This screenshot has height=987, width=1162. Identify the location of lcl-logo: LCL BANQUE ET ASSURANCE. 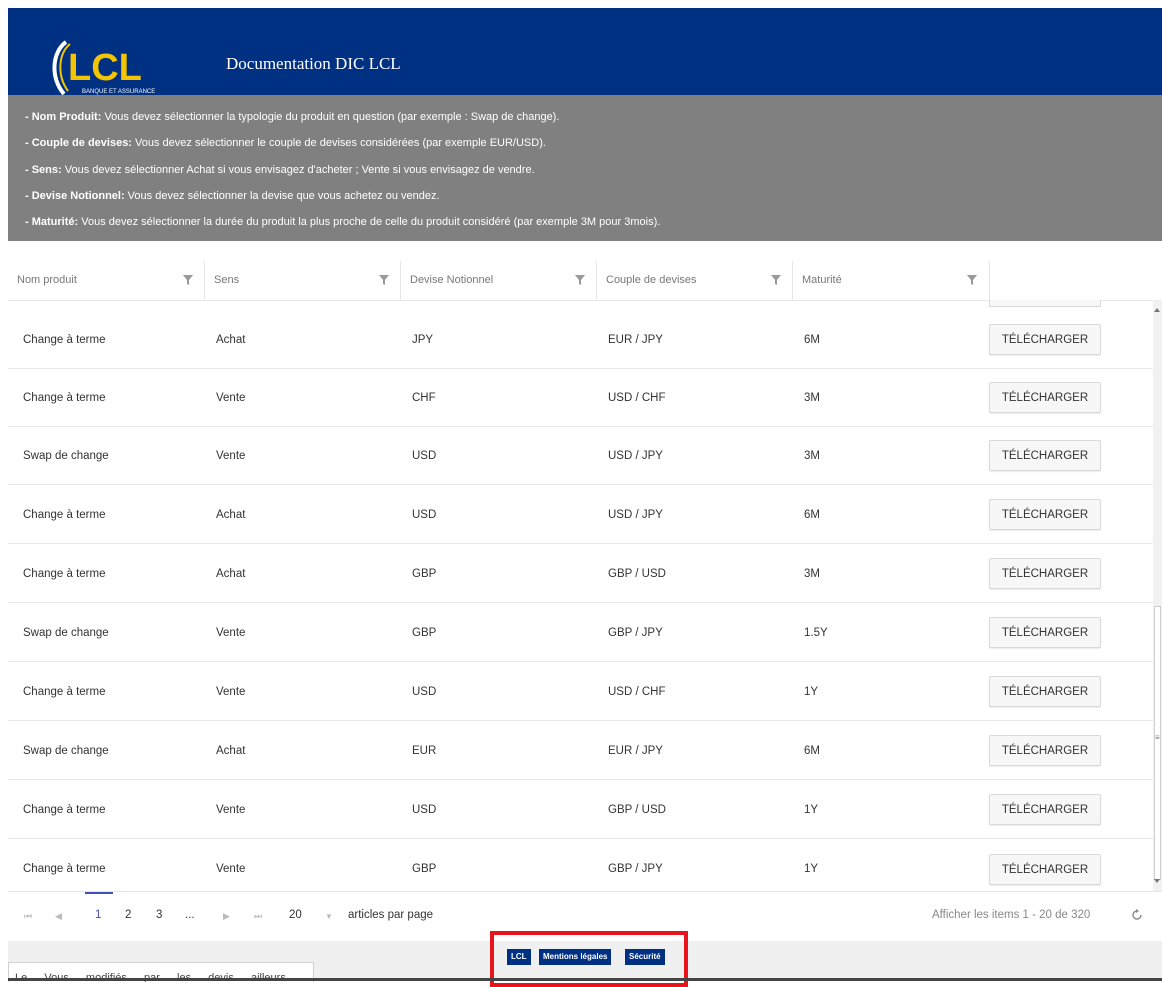
(114, 68).